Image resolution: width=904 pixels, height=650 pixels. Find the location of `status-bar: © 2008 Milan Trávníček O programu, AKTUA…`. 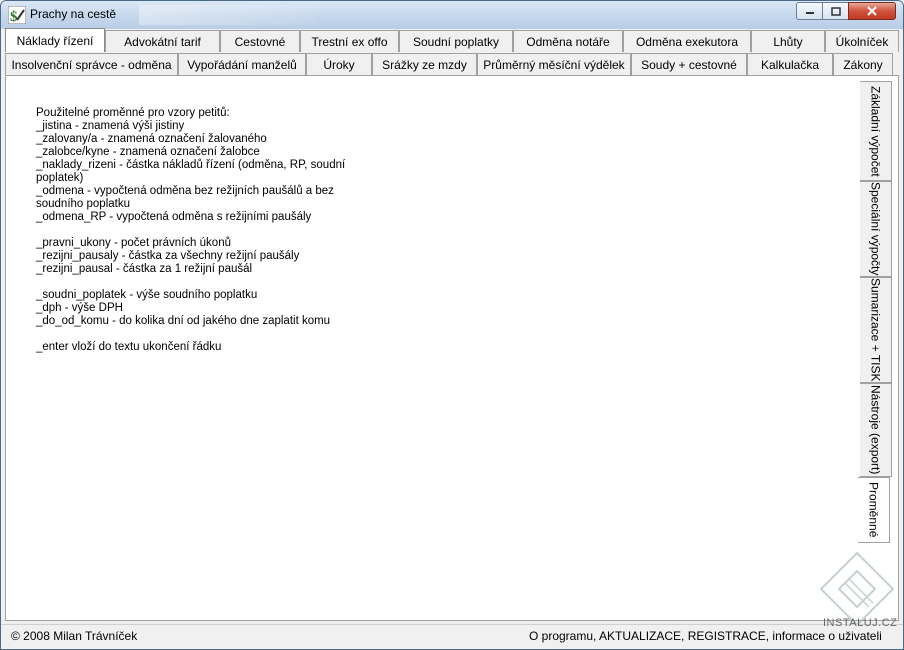

status-bar: © 2008 Milan Trávníček O programu, AKTUA… is located at coordinates (452, 636).